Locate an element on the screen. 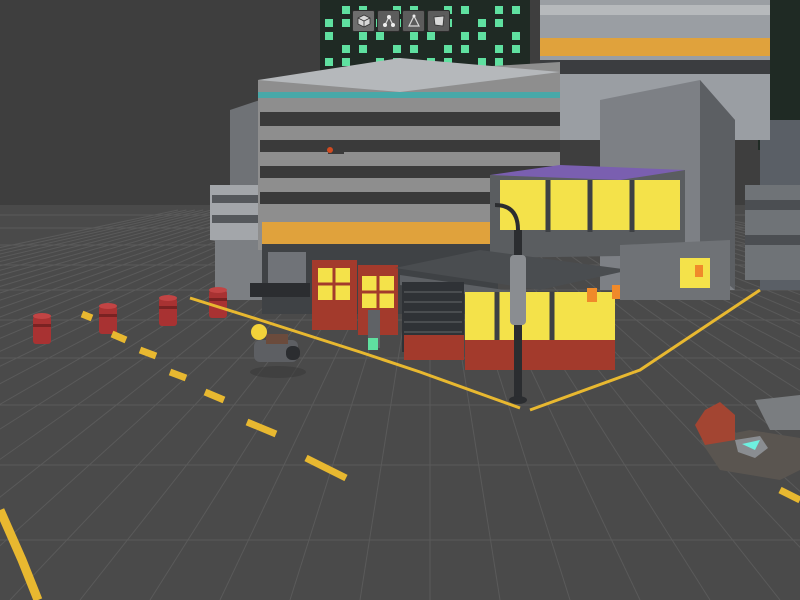  cube-icon is located at coordinates (363, 21).